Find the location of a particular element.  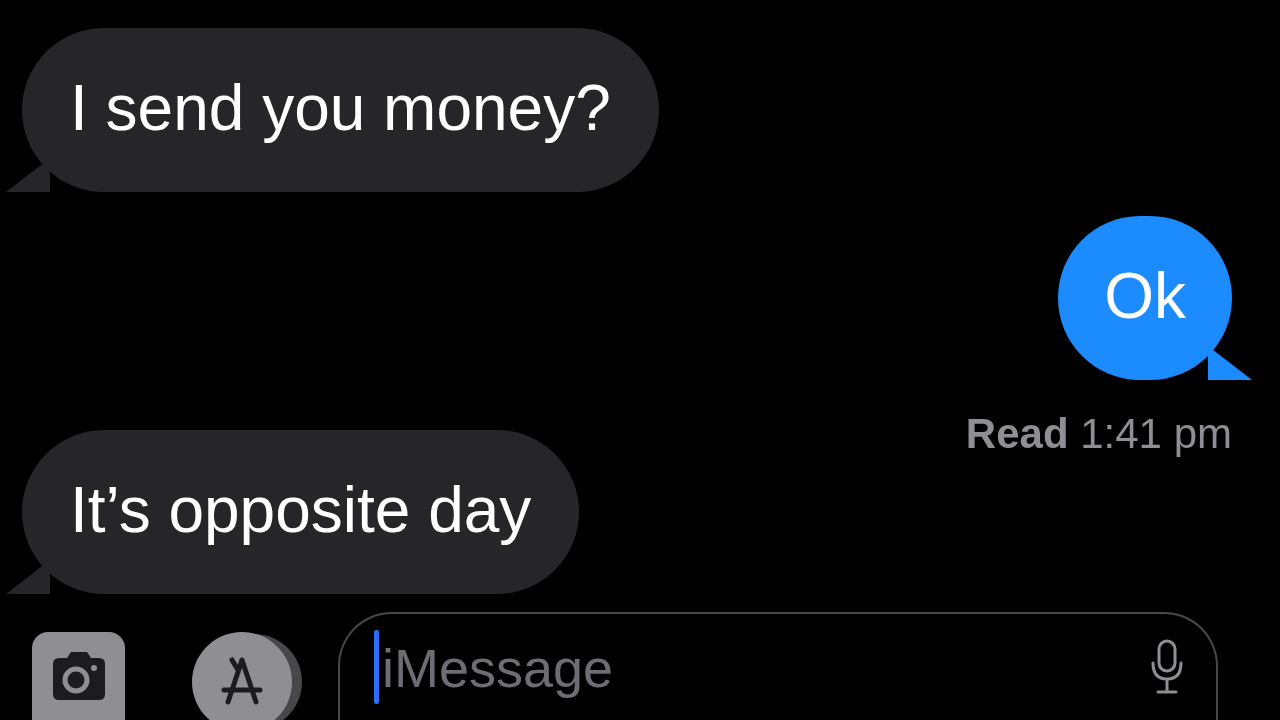

message-bubble: Ok is located at coordinates (1155, 298).